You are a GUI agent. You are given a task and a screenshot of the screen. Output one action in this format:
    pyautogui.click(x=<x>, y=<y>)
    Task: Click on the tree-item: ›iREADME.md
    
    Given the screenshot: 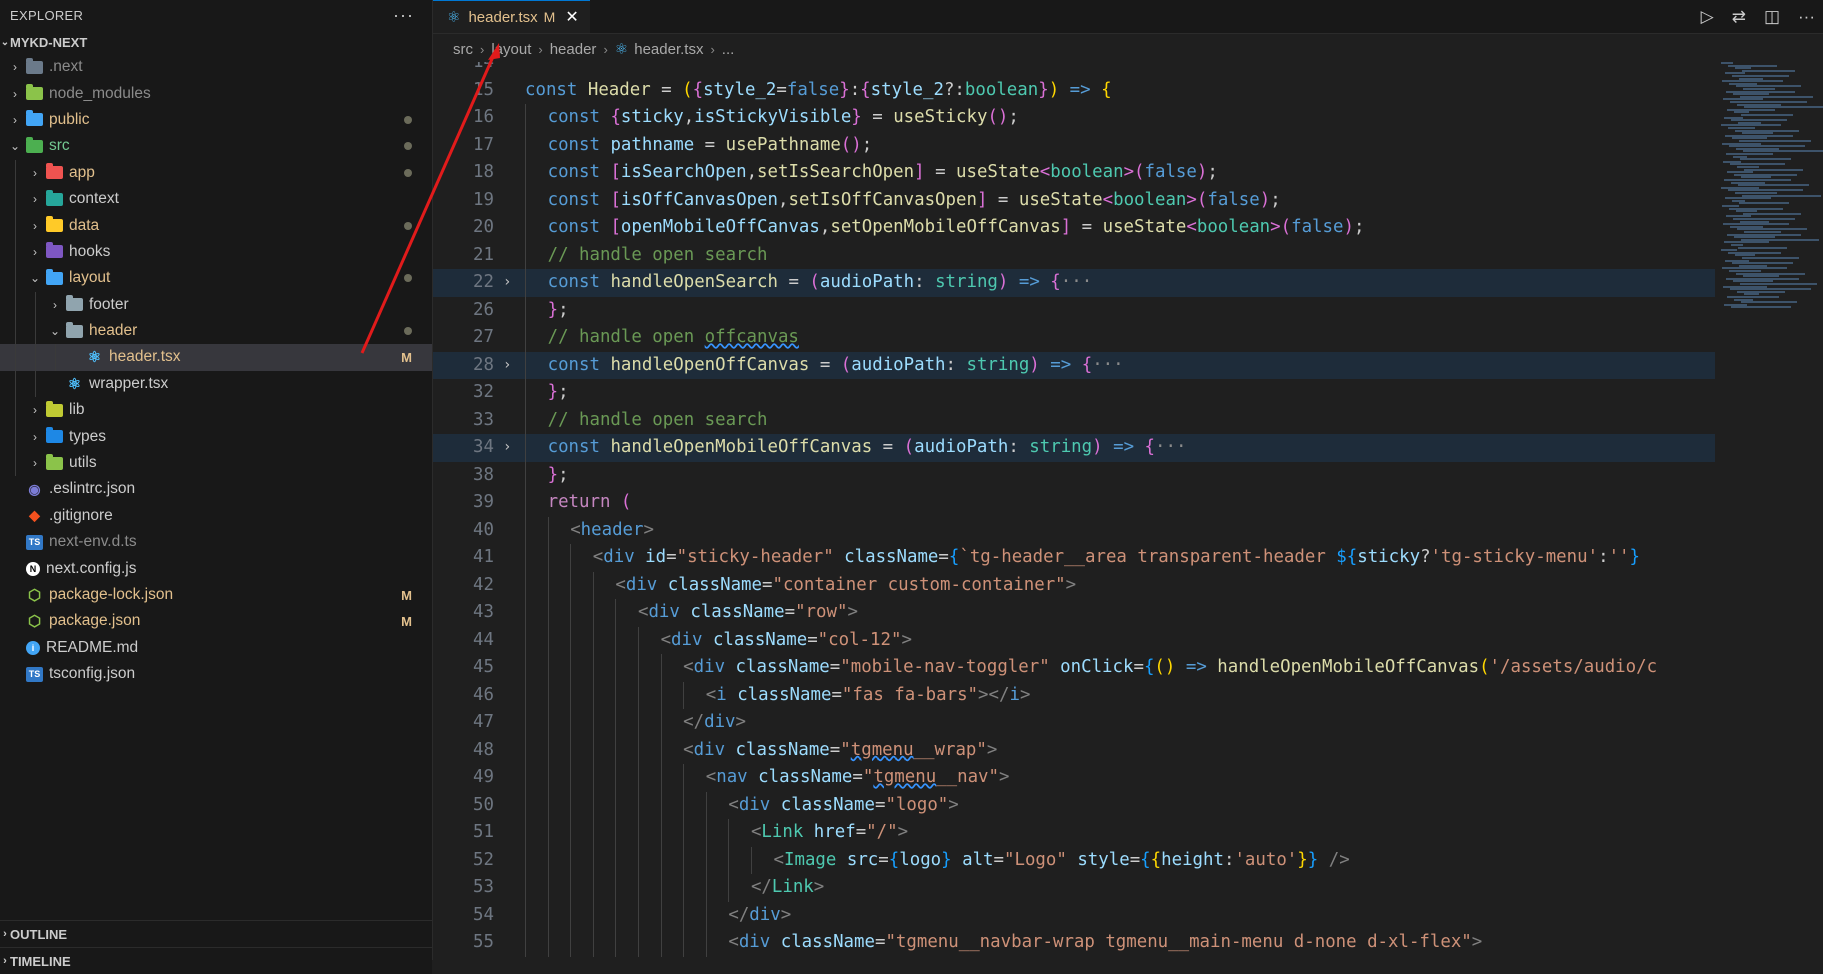 What is the action you would take?
    pyautogui.click(x=216, y=648)
    